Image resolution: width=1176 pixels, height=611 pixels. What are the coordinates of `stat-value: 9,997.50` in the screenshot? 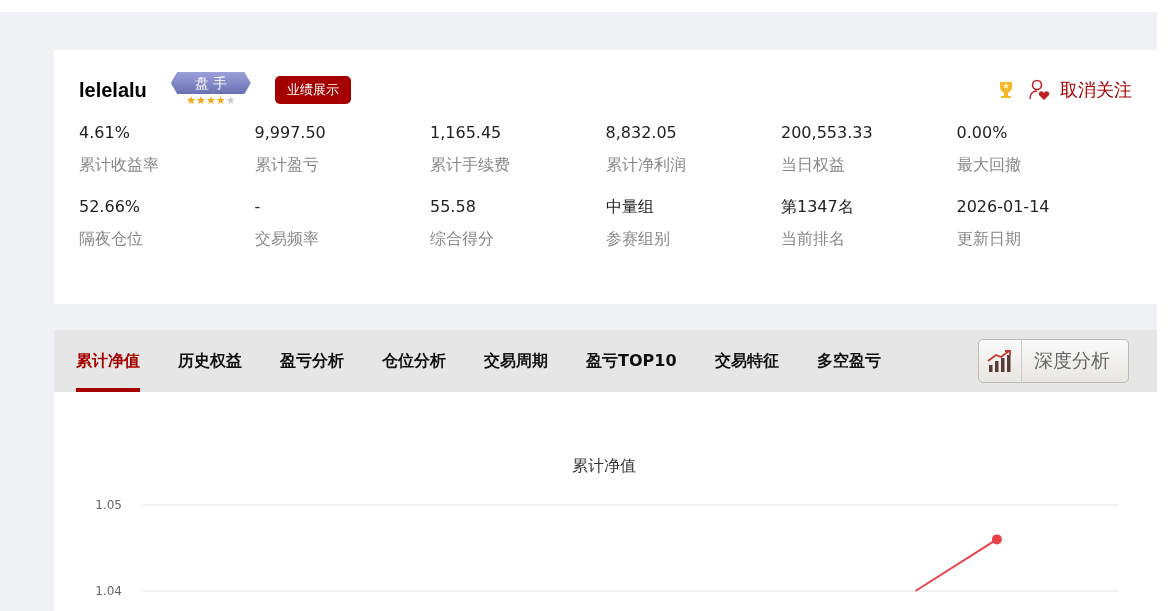 It's located at (290, 133).